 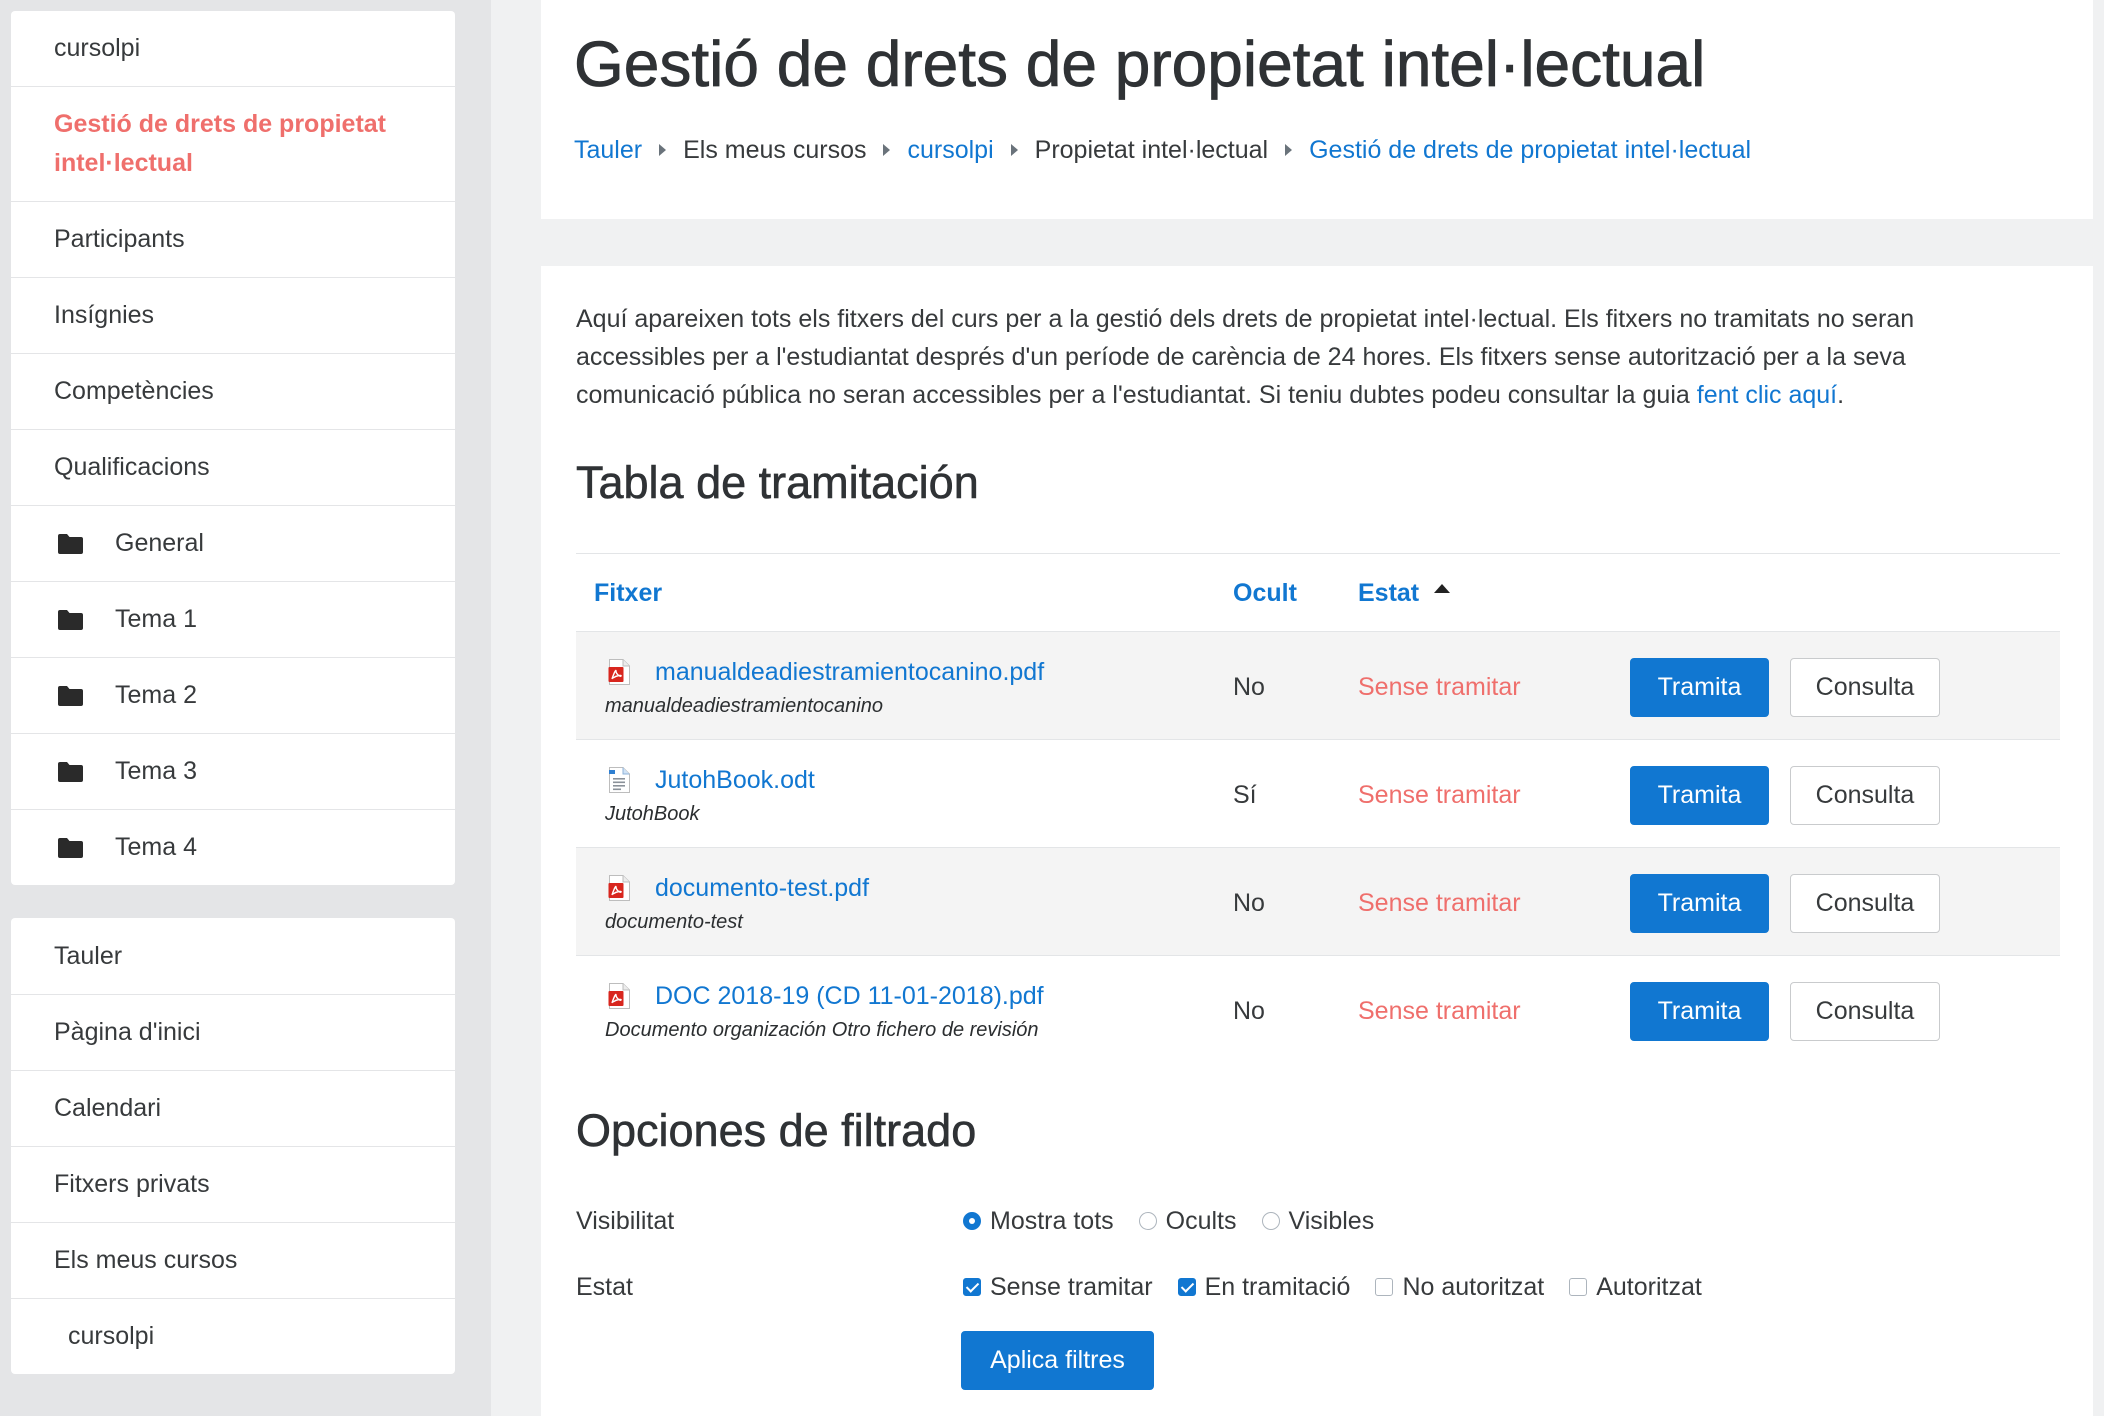 I want to click on guide-link: fent clic aquí, so click(x=1767, y=395).